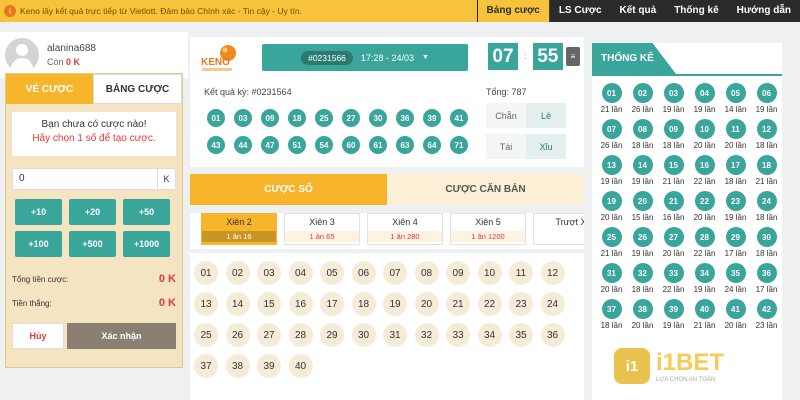 The width and height of the screenshot is (800, 400). What do you see at coordinates (38, 336) in the screenshot?
I see `cancel-button: Hủy` at bounding box center [38, 336].